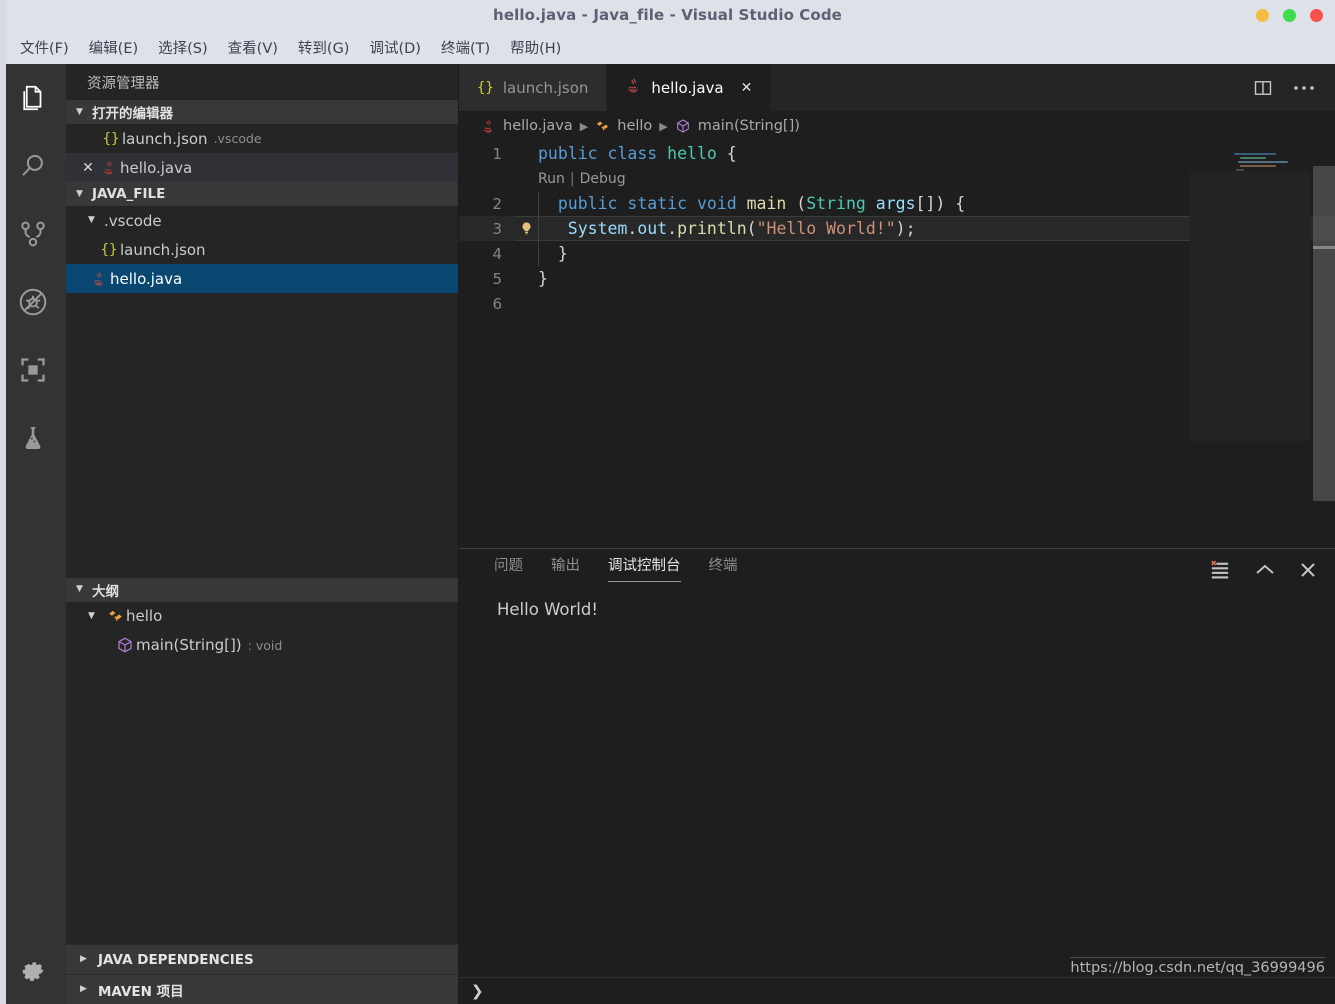 The image size is (1335, 1004). I want to click on code-line-3: 3 System.out.println("Hello World!");, so click(897, 228).